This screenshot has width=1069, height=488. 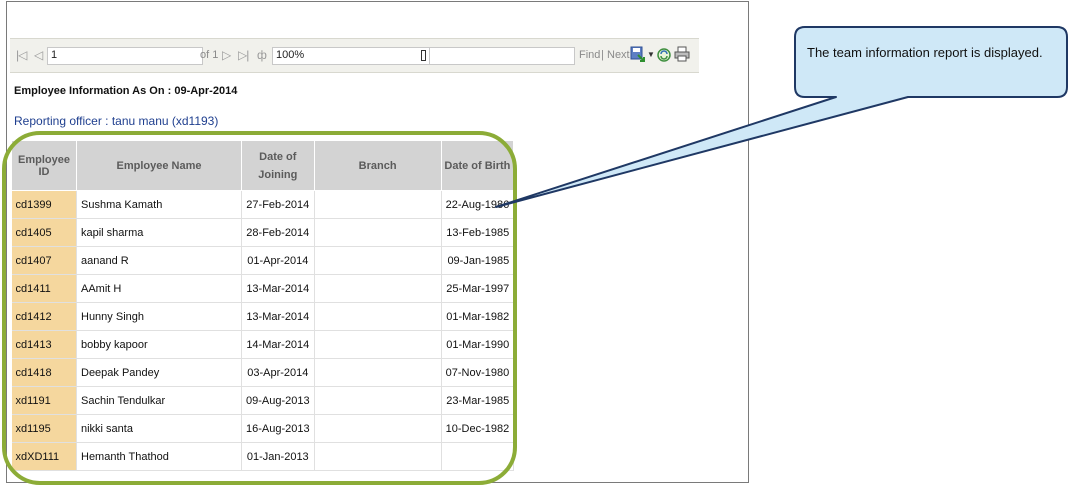 I want to click on table-row: cd1412 Hunny Singh 13-Mar-2014 01-Mar-1982, so click(x=263, y=316).